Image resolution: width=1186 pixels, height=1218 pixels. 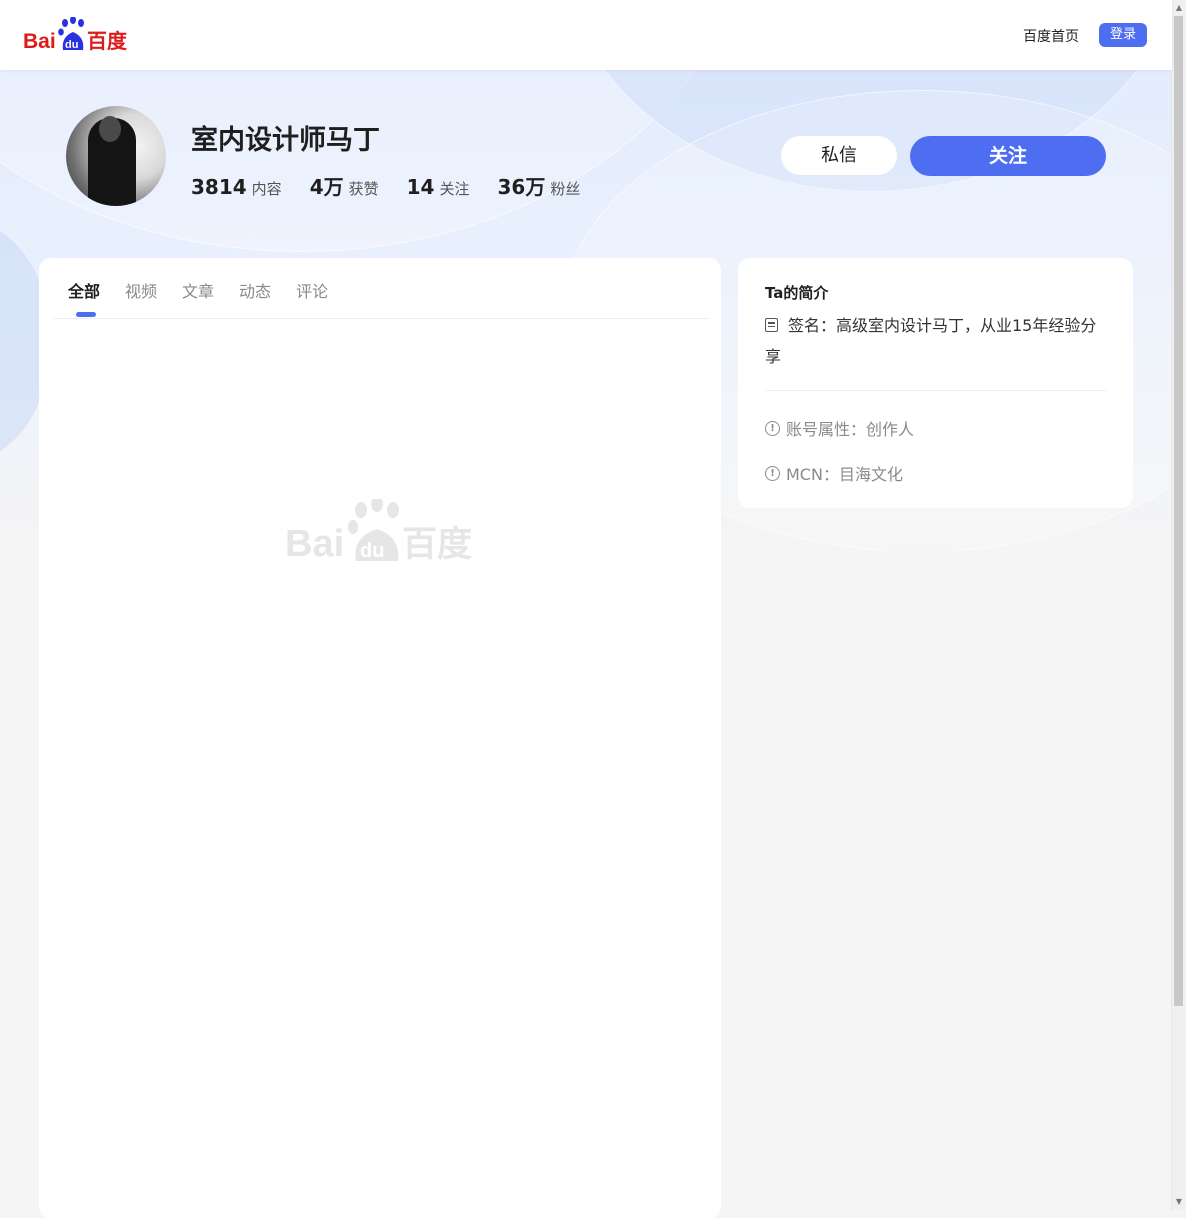 What do you see at coordinates (198, 290) in the screenshot?
I see `tab-article: 文章` at bounding box center [198, 290].